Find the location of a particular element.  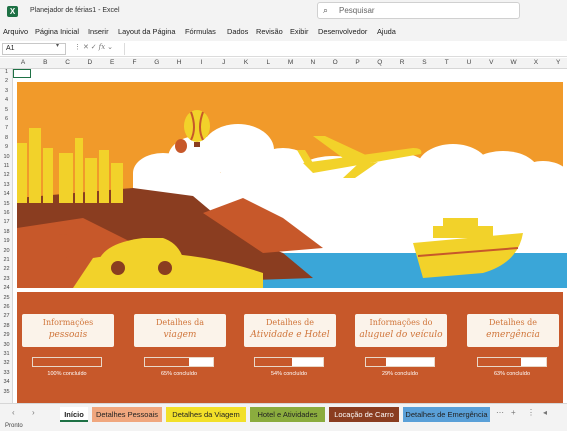

row-header: 2 is located at coordinates (6, 81).